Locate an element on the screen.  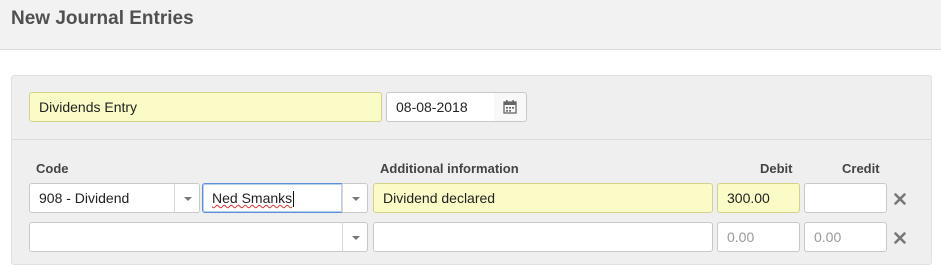
entry-date-input: 08-08-2018 is located at coordinates (440, 107).